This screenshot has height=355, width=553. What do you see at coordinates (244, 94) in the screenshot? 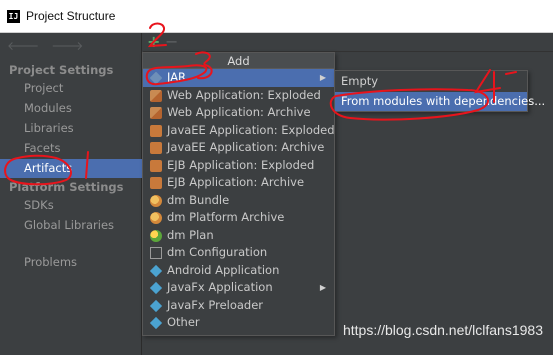
I see `menu-item-label: Web Application: Exploded` at bounding box center [244, 94].